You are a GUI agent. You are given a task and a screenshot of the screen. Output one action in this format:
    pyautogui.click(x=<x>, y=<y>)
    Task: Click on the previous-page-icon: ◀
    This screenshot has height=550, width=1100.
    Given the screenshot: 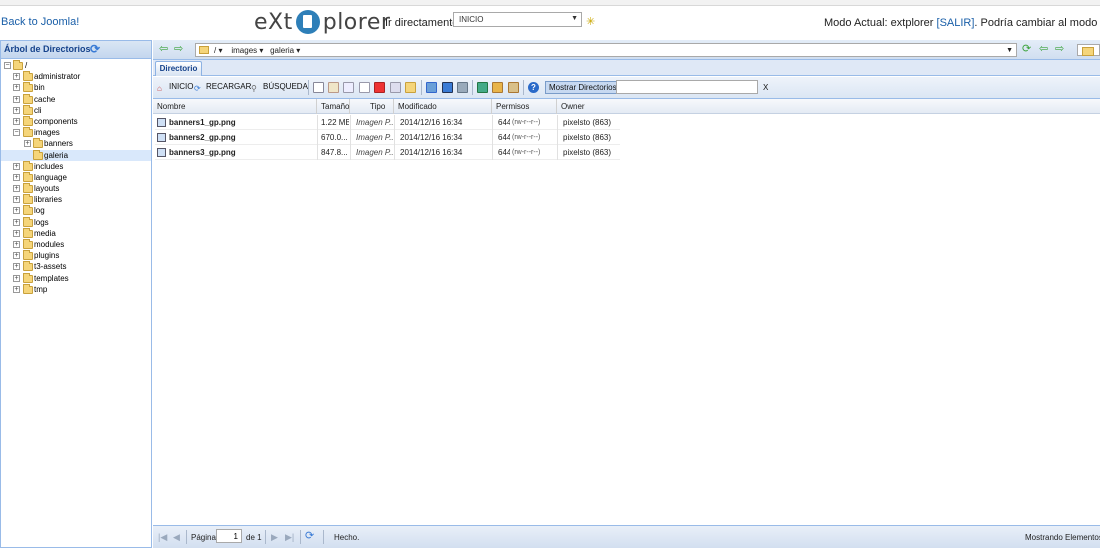 What is the action you would take?
    pyautogui.click(x=176, y=537)
    